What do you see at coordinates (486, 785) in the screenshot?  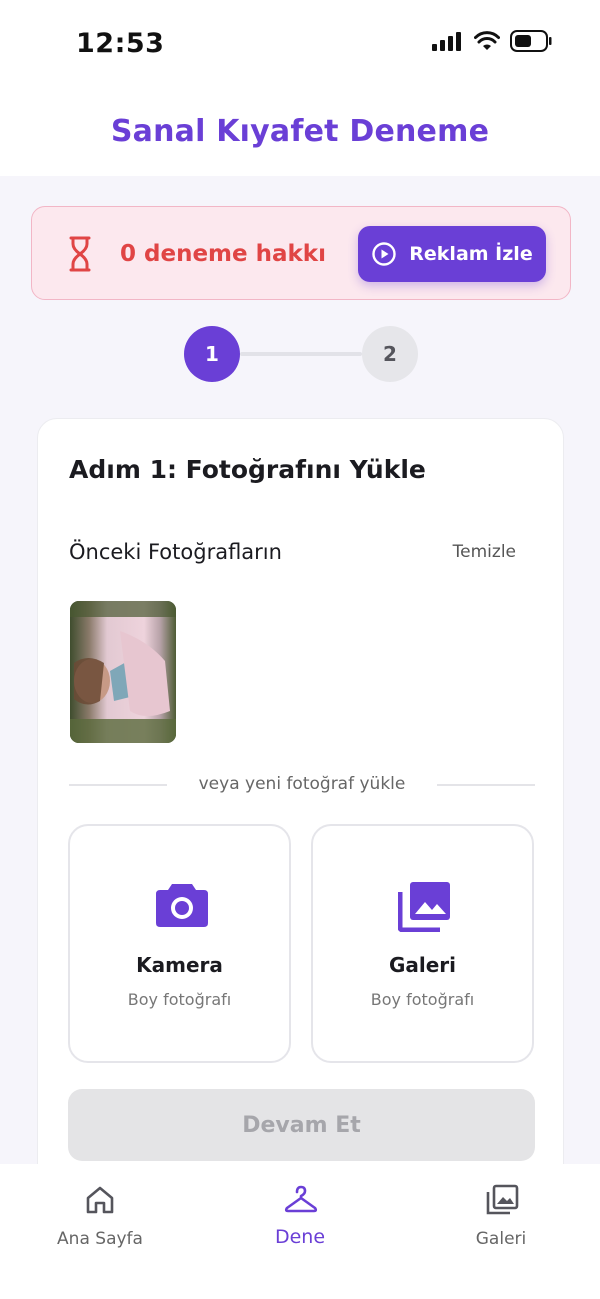 I see `divider-line-right` at bounding box center [486, 785].